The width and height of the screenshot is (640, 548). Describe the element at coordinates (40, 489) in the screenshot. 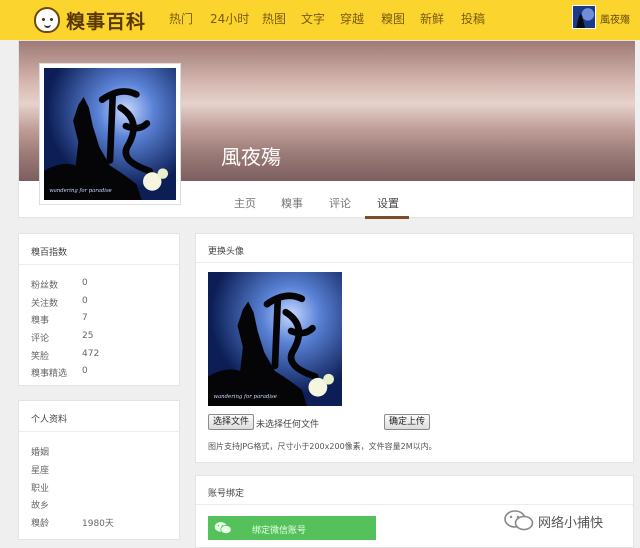

I see `info-label-job: 职业` at that location.